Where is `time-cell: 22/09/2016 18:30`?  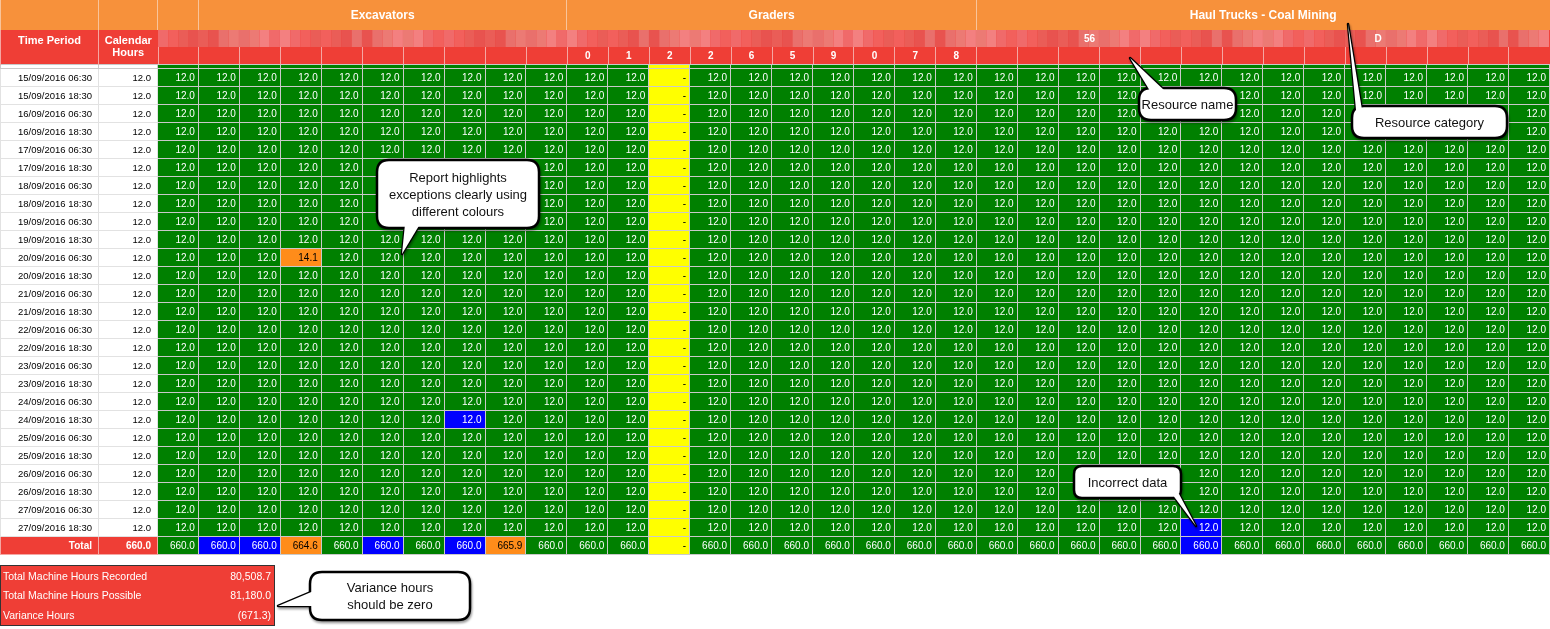 time-cell: 22/09/2016 18:30 is located at coordinates (49, 347).